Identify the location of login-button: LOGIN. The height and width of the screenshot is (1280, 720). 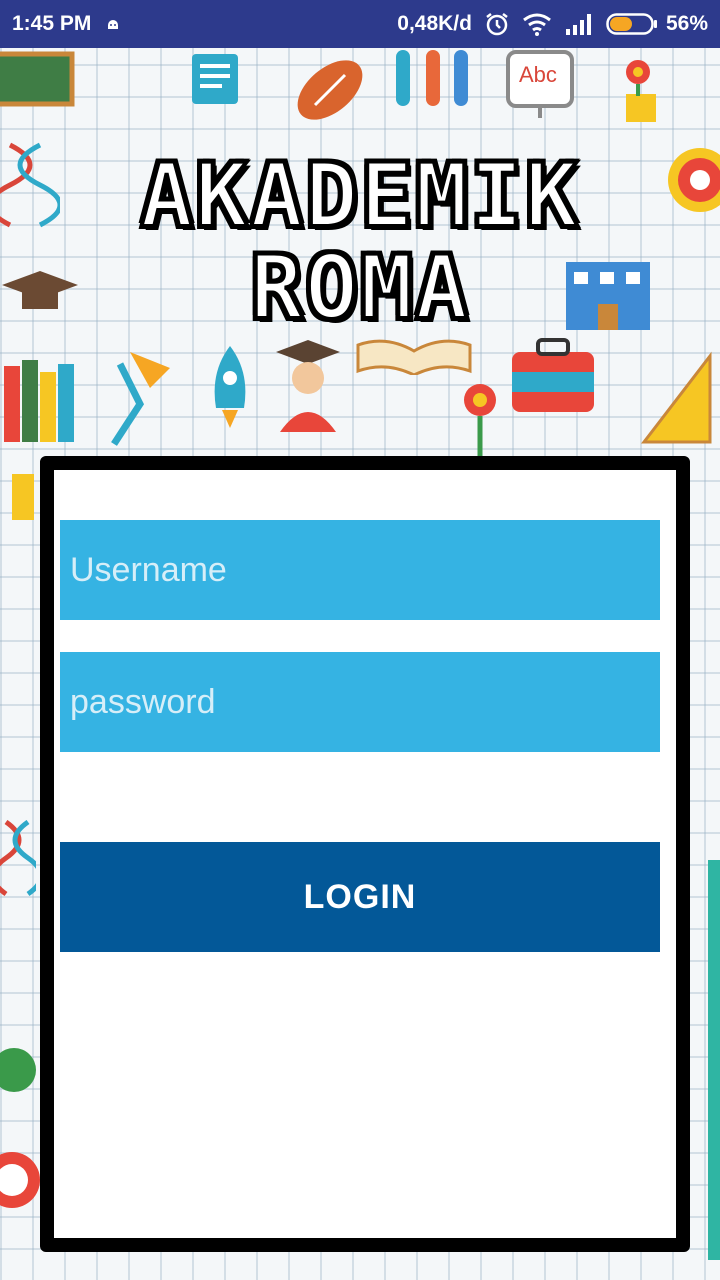
(360, 897).